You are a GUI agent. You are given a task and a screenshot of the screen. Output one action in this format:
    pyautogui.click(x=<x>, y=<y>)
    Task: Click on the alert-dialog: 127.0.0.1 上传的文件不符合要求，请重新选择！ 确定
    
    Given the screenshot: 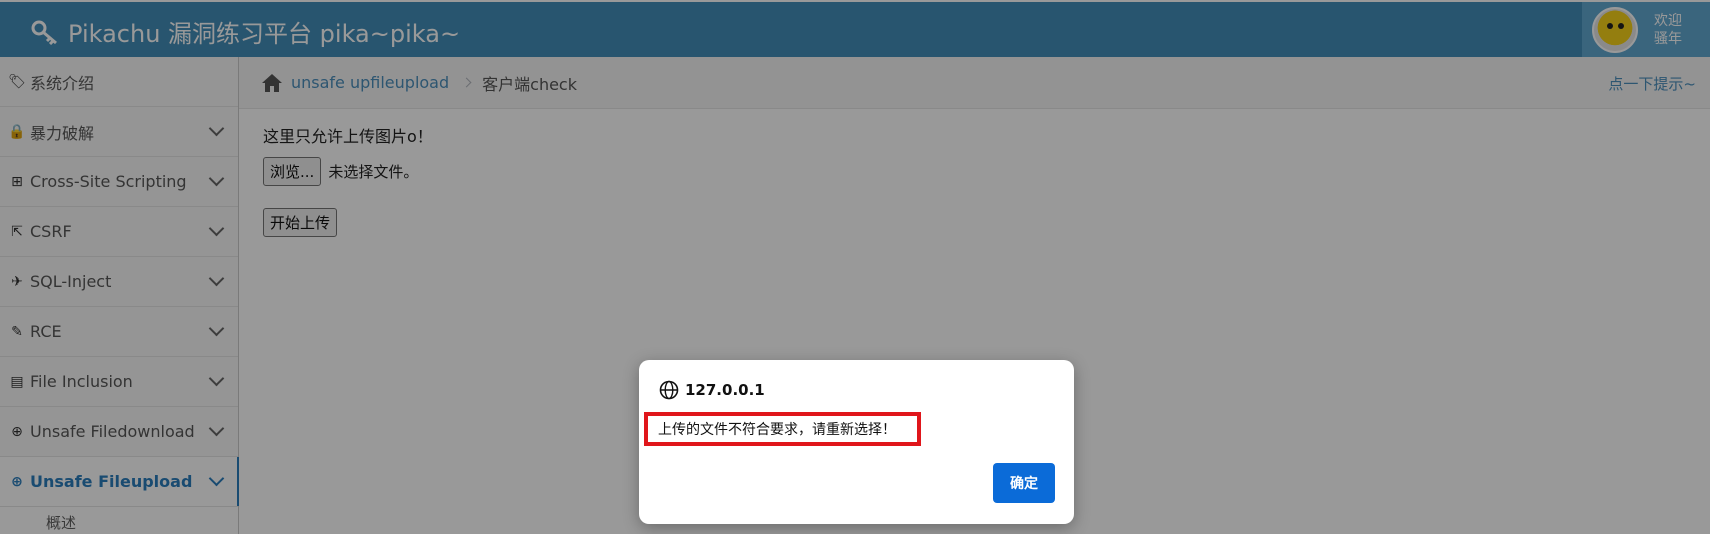 What is the action you would take?
    pyautogui.click(x=856, y=442)
    